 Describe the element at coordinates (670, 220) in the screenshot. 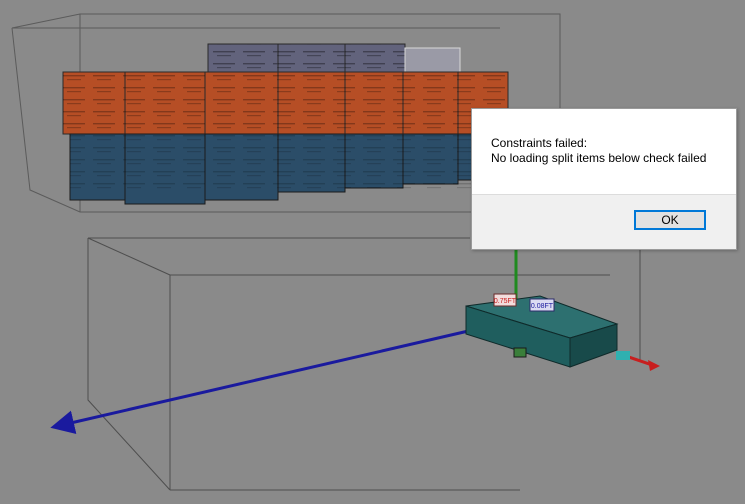

I see `ok-button: OK` at that location.